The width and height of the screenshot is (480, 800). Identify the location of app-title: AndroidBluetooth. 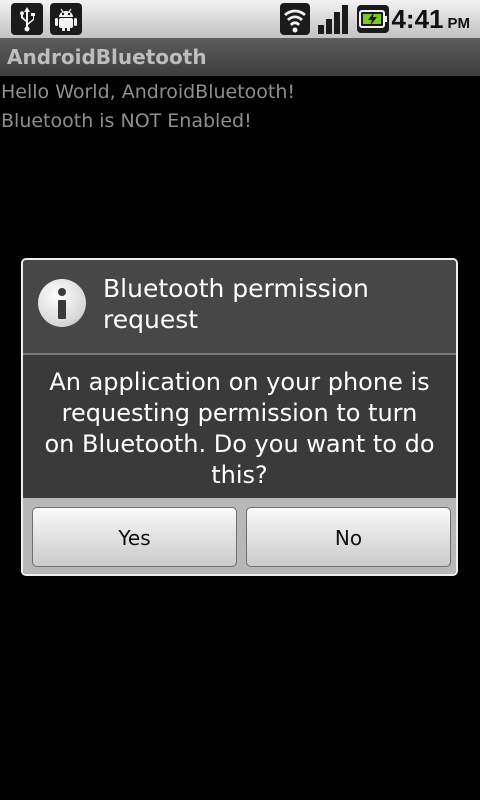
(107, 57).